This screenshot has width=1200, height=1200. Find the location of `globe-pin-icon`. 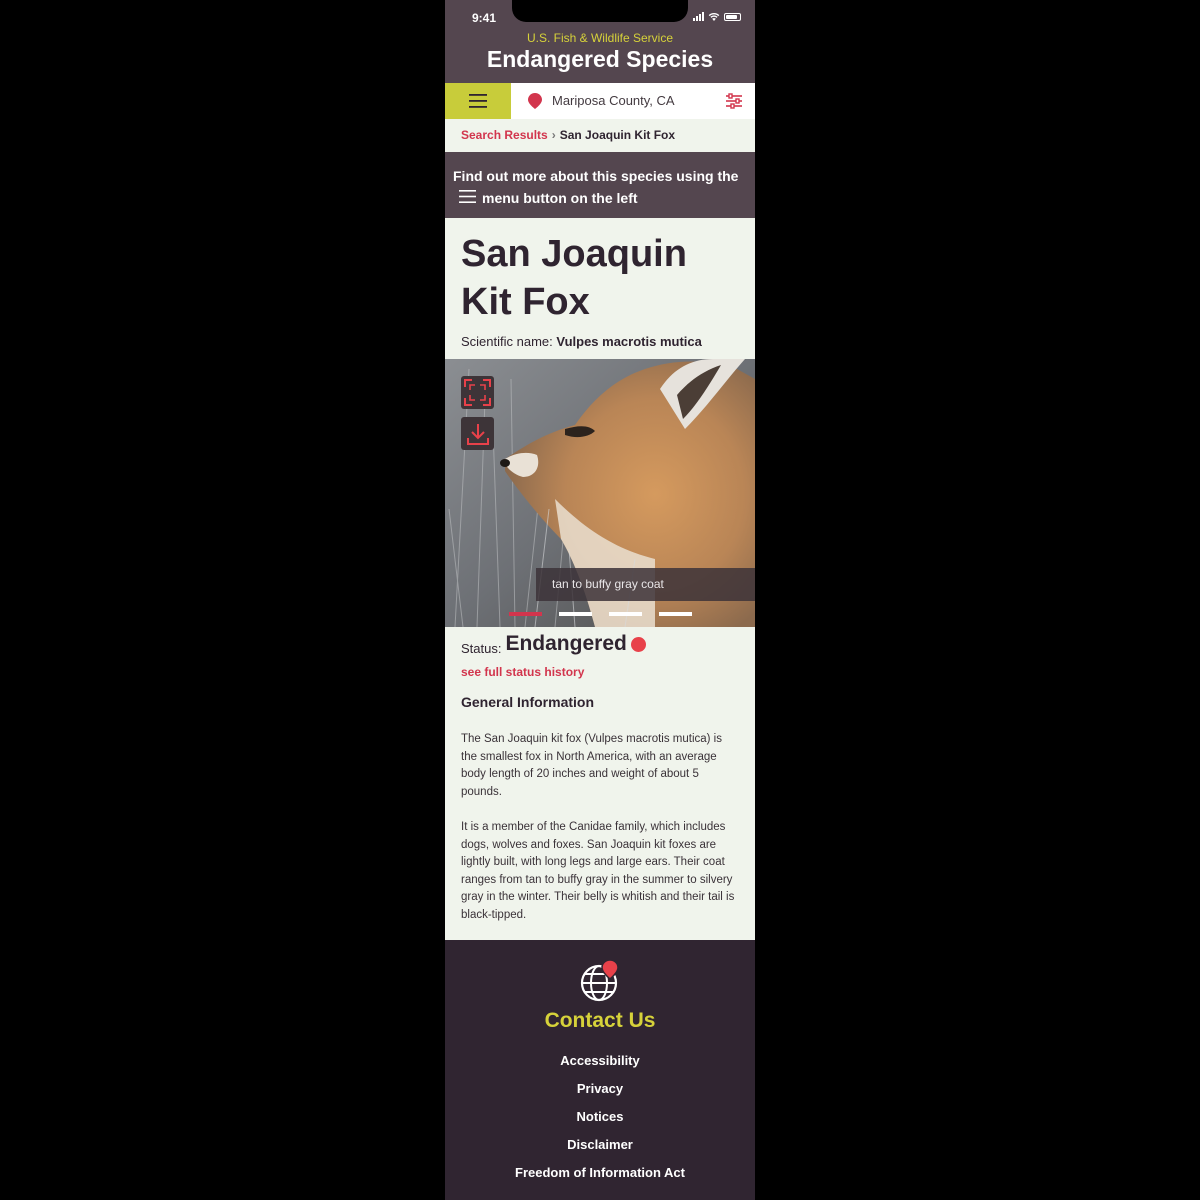

globe-pin-icon is located at coordinates (599, 981).